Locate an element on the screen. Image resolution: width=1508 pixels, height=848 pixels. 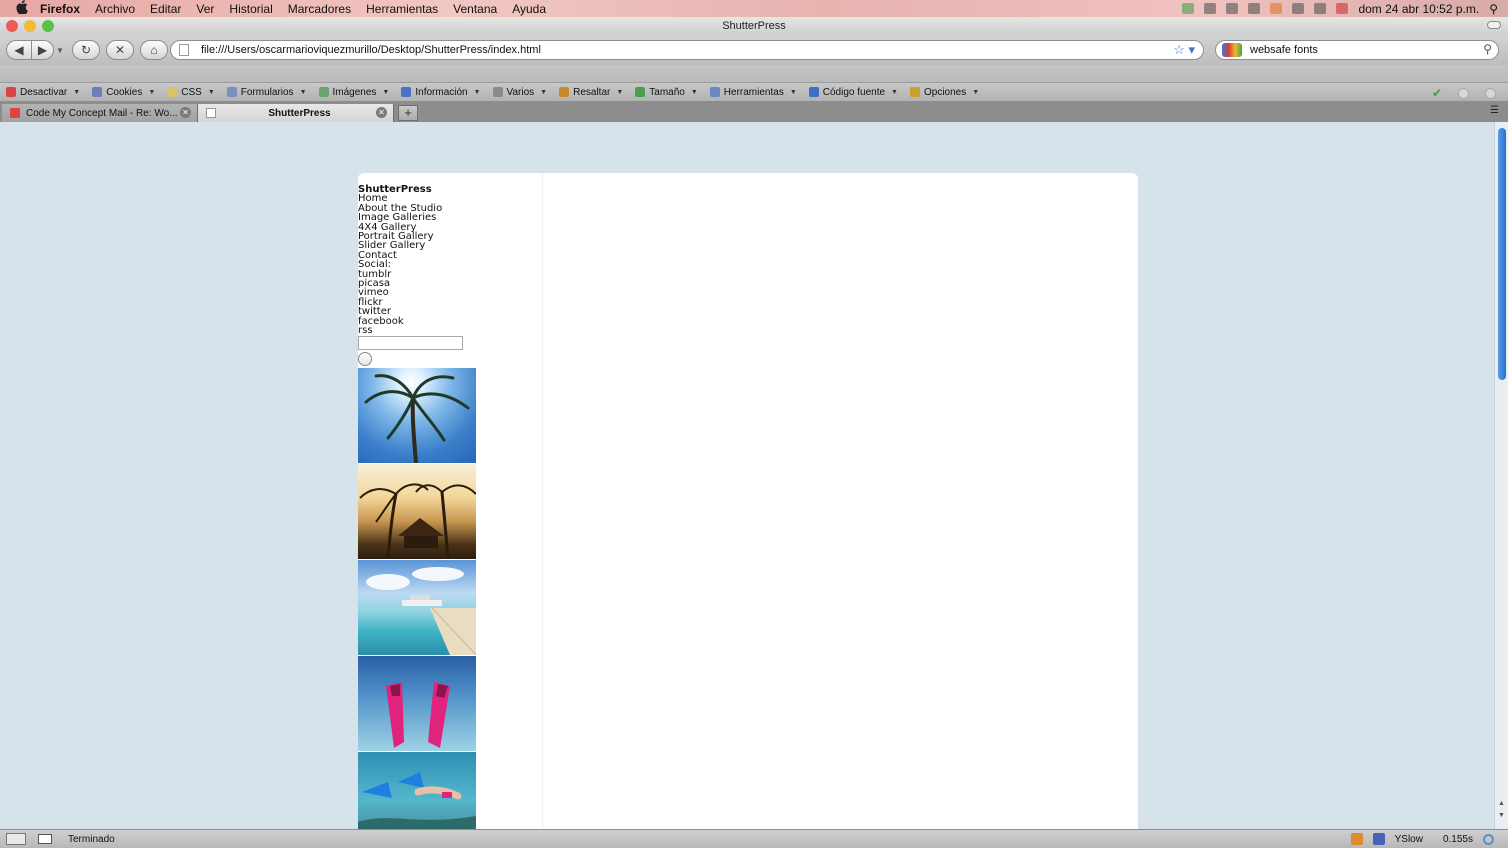
home-button: ⌂ is located at coordinates (154, 50).